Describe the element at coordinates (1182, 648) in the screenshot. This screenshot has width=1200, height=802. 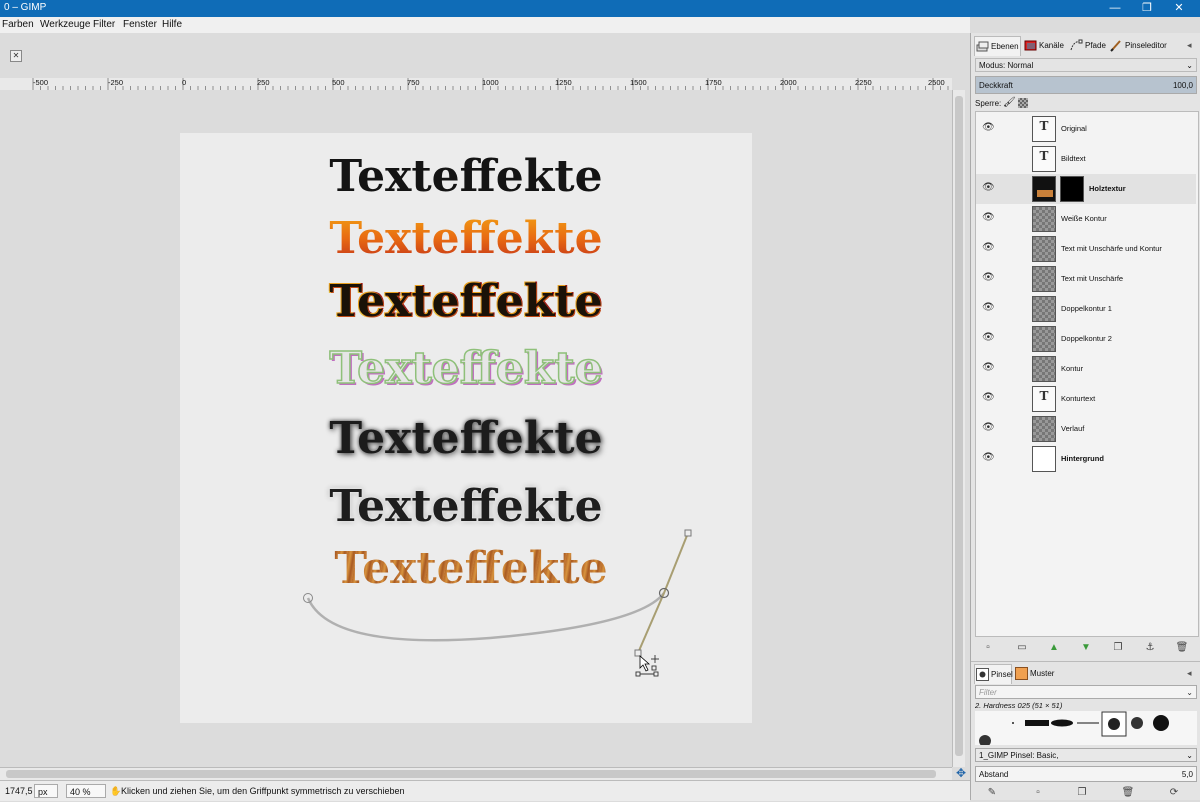
I see `delete-layer-icon: 🗑` at that location.